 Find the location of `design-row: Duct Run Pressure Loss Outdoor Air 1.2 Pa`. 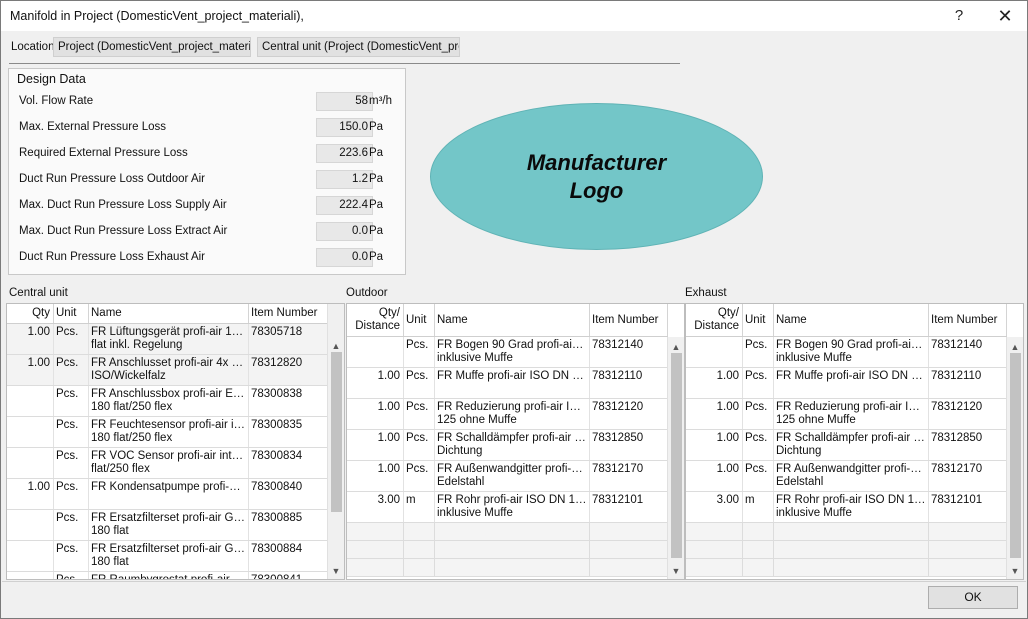

design-row: Duct Run Pressure Loss Outdoor Air 1.2 Pa is located at coordinates (207, 180).